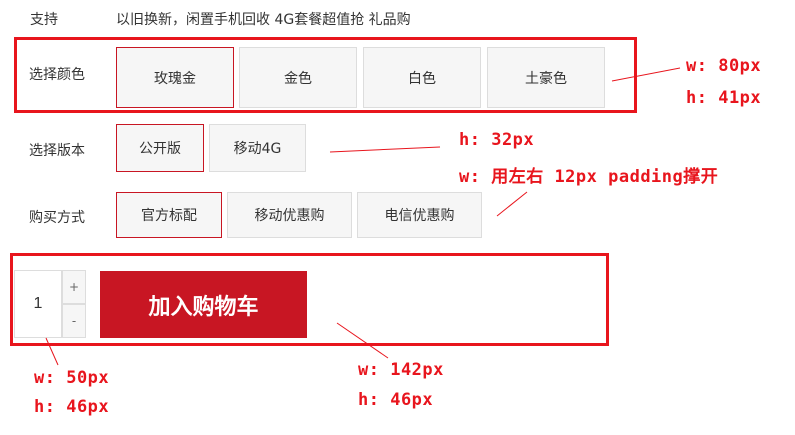 Image resolution: width=795 pixels, height=435 pixels. Describe the element at coordinates (396, 400) in the screenshot. I see `button-height-annotation: h: 46px` at that location.